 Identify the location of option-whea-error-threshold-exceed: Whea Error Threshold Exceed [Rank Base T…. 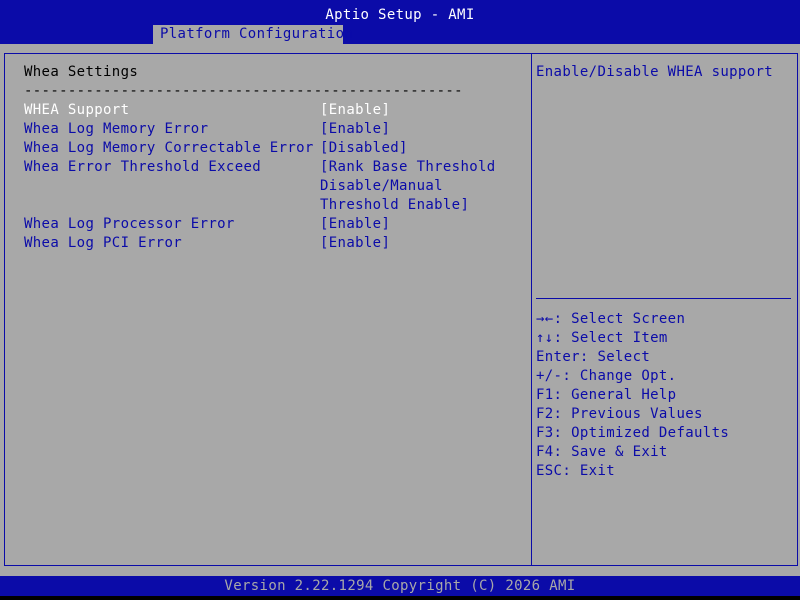
(265, 186).